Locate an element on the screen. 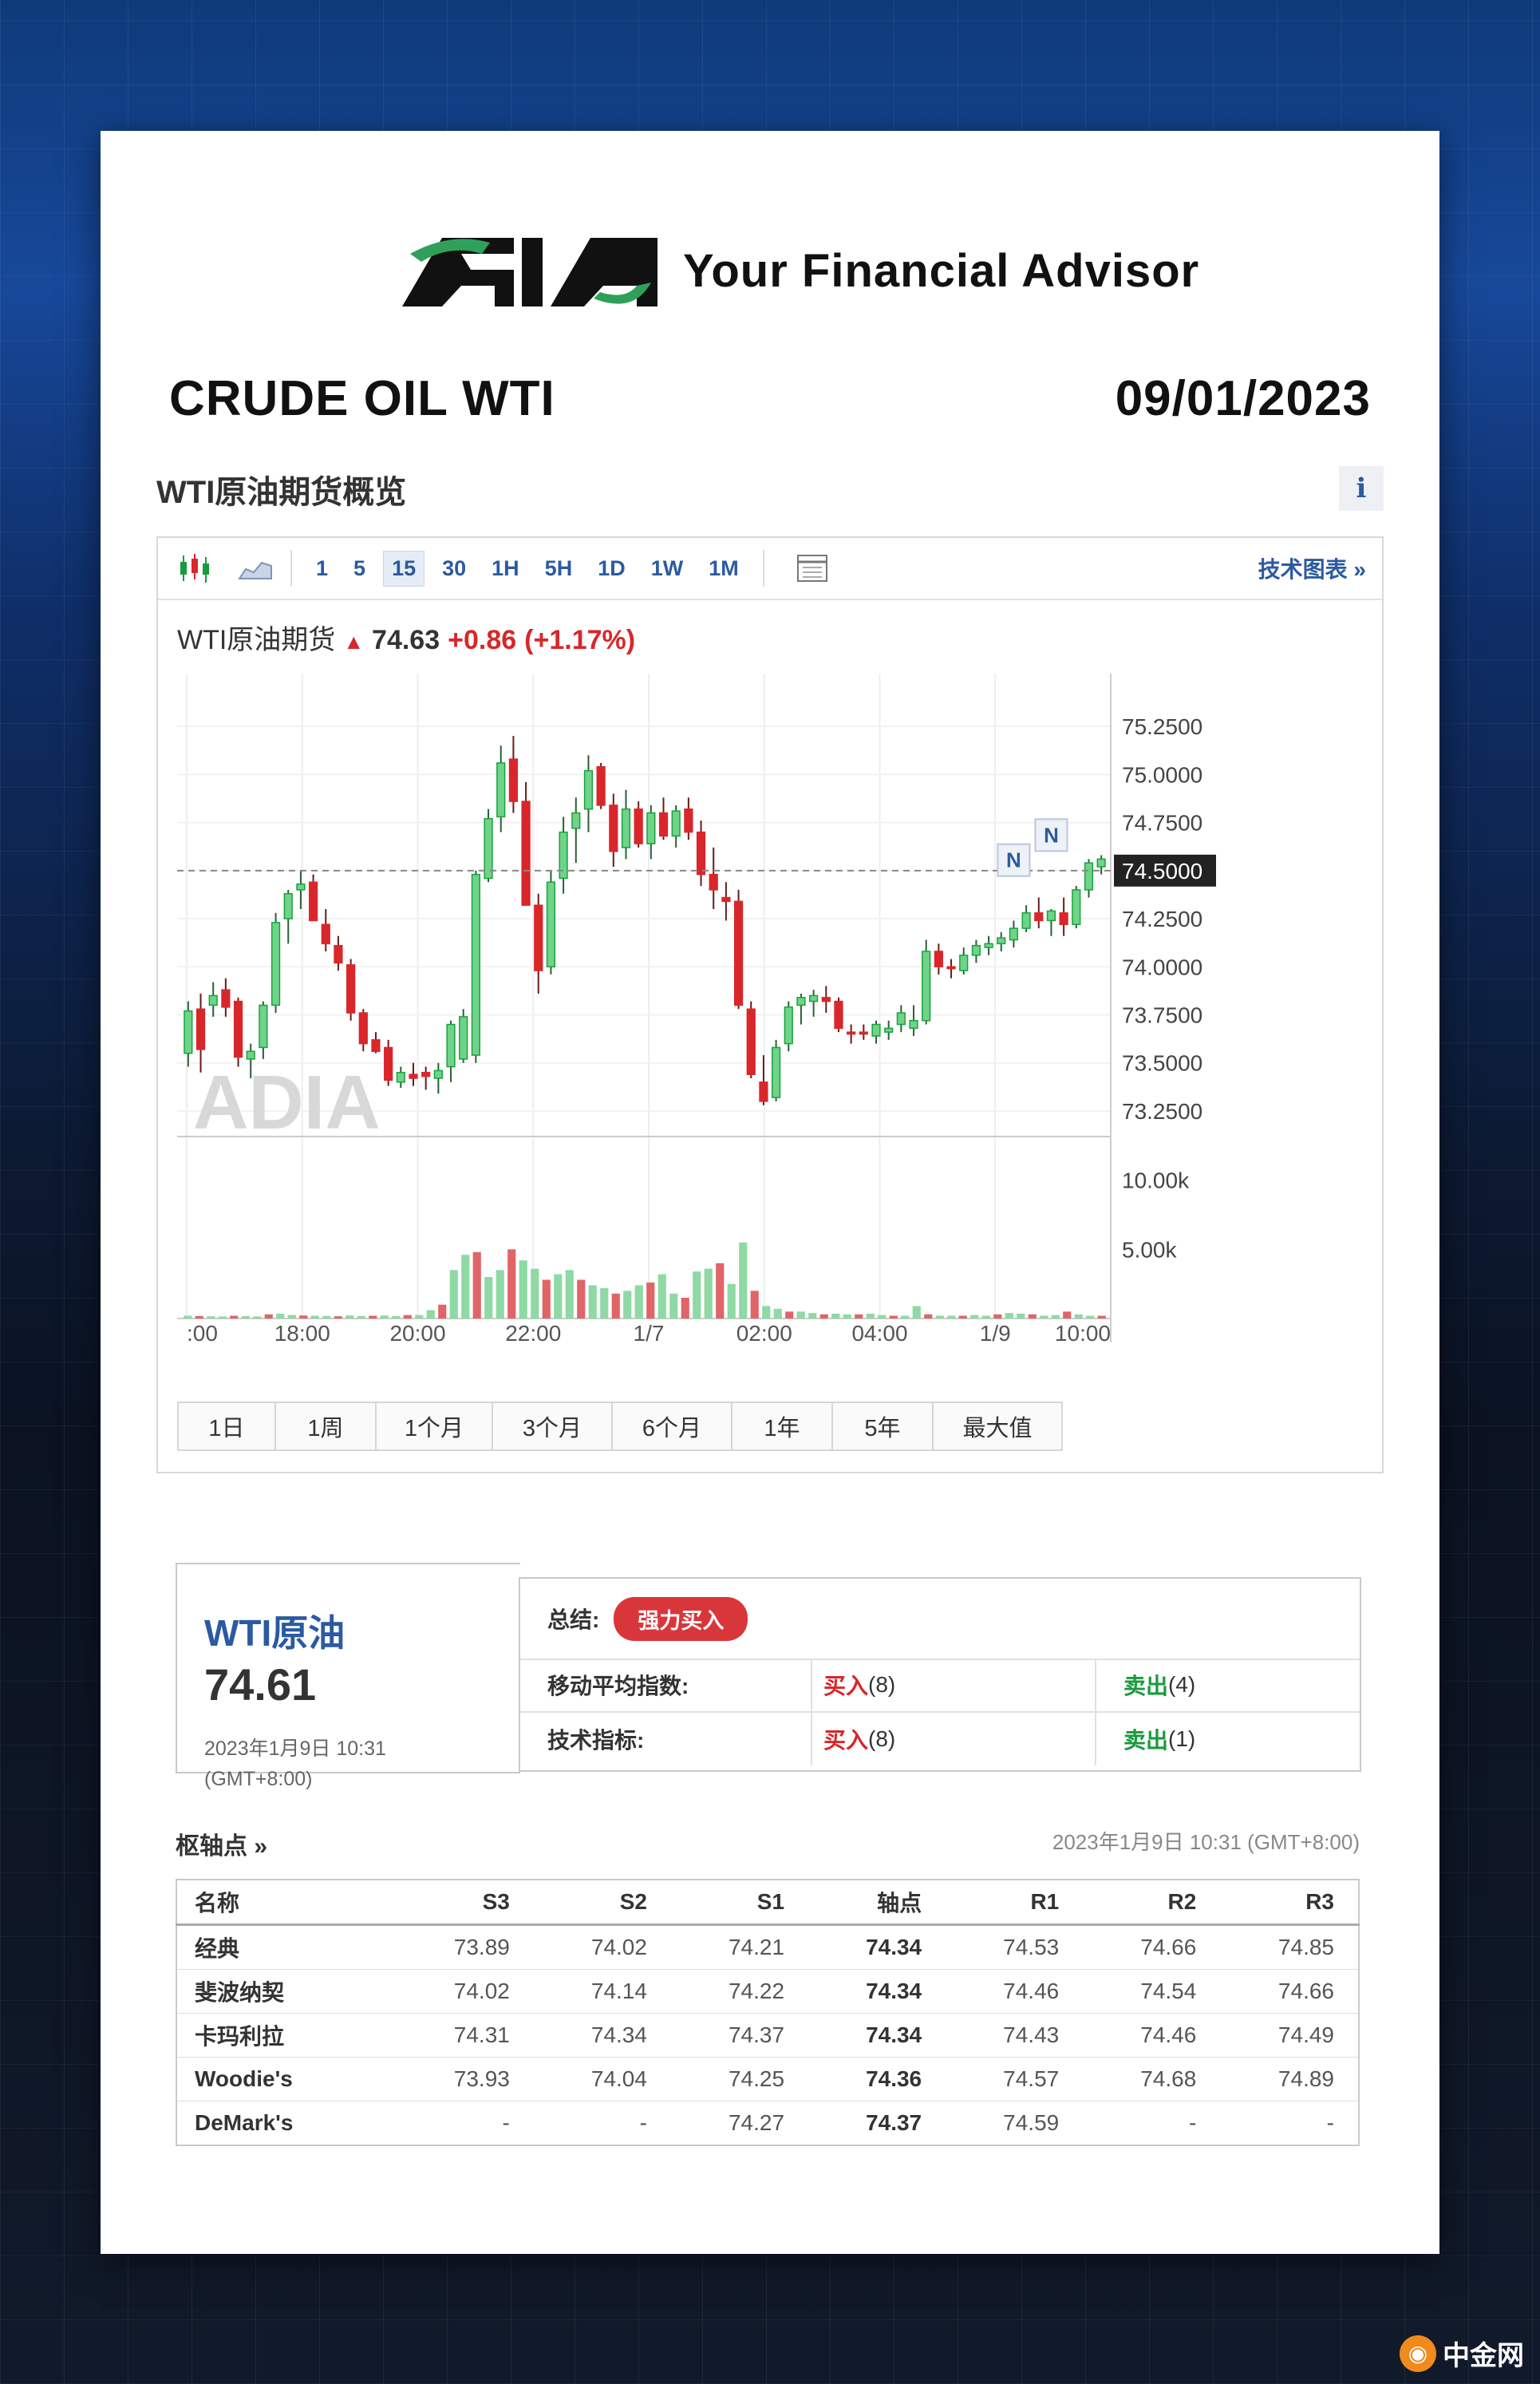 This screenshot has height=2384, width=1540. table-icon is located at coordinates (812, 568).